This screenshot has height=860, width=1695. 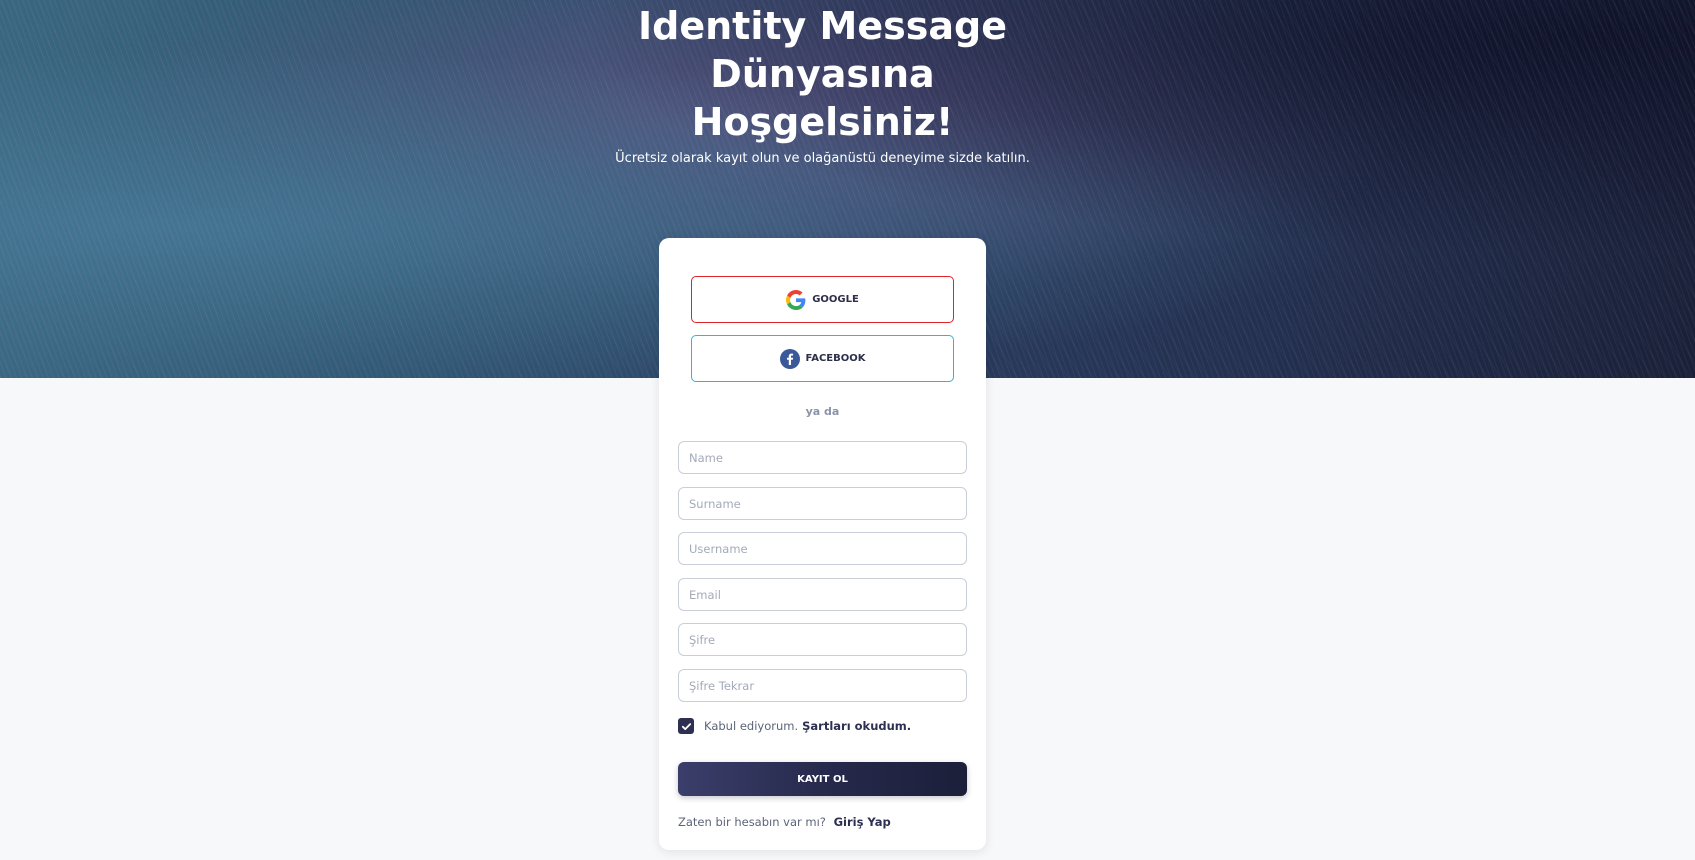 What do you see at coordinates (835, 299) in the screenshot?
I see `google-button-label: GOOGLE` at bounding box center [835, 299].